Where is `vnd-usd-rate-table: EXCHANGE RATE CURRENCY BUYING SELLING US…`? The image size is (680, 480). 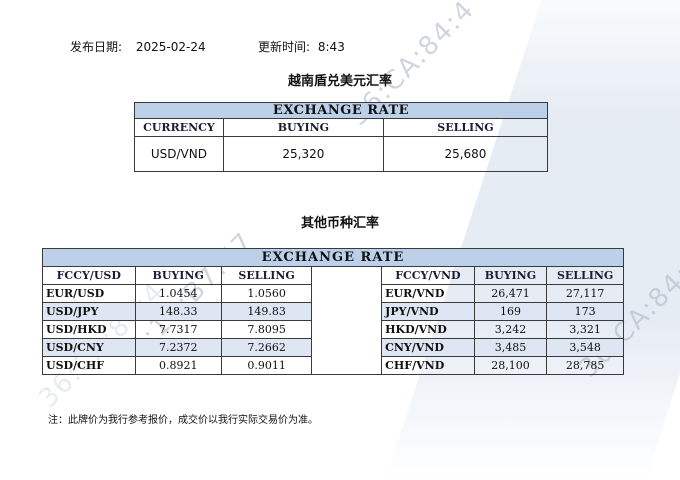
vnd-usd-rate-table: EXCHANGE RATE CURRENCY BUYING SELLING US… is located at coordinates (341, 137).